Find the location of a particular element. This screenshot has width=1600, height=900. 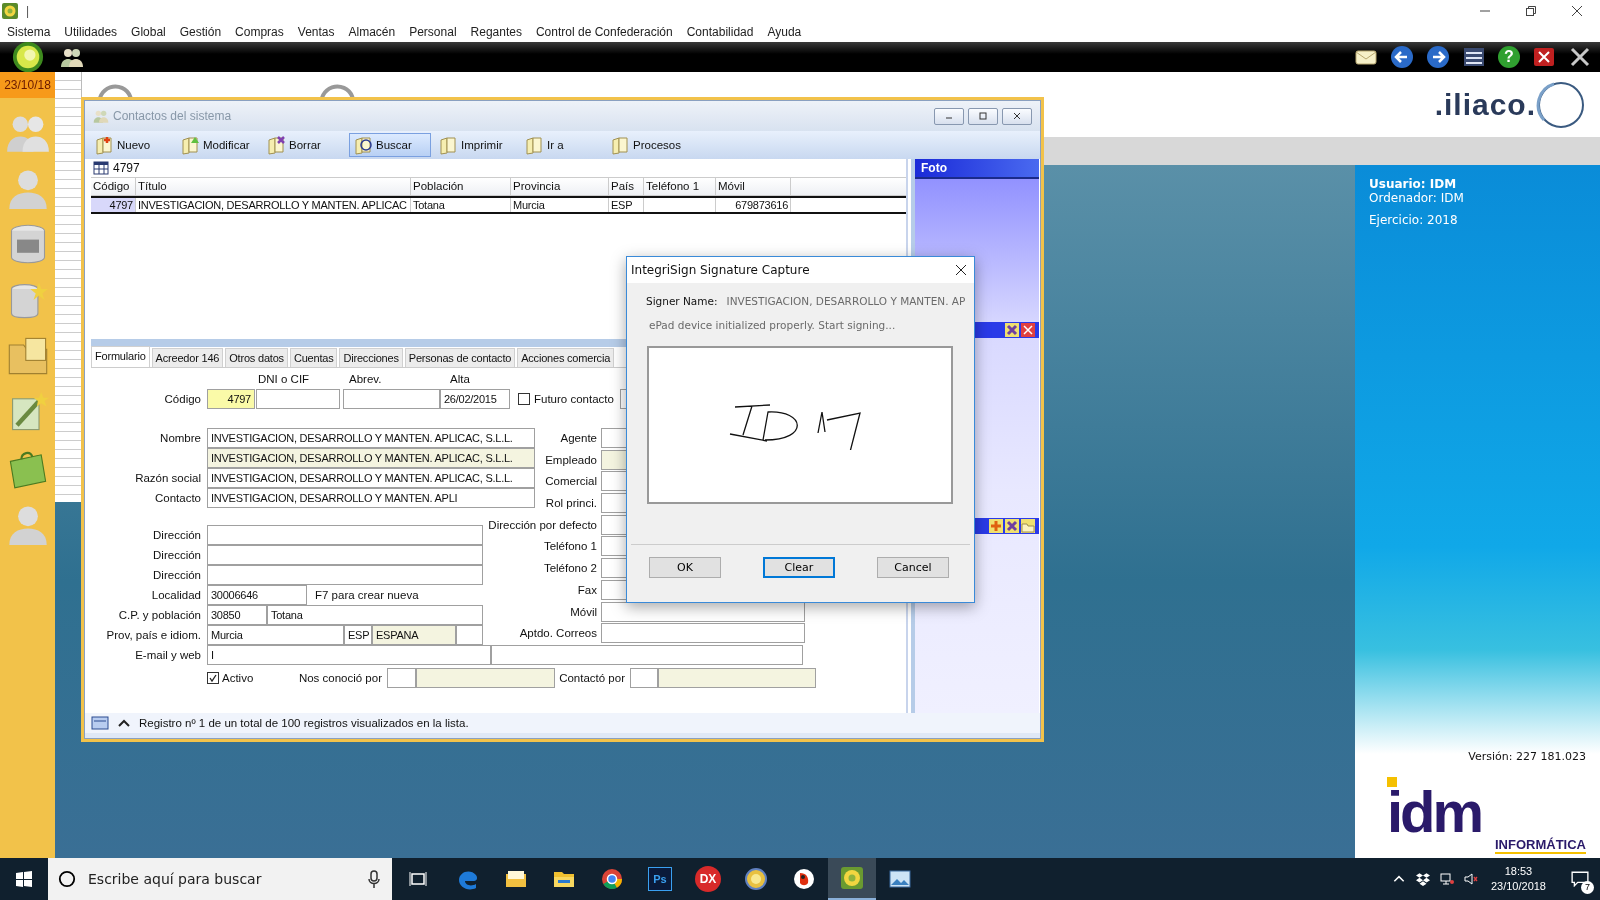

toolbar-button: Imprimir is located at coordinates (476, 145).